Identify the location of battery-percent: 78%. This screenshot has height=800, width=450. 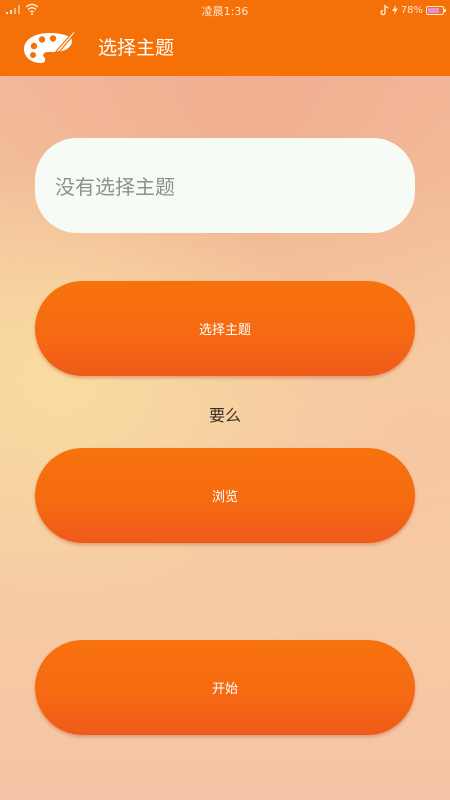
(411, 10).